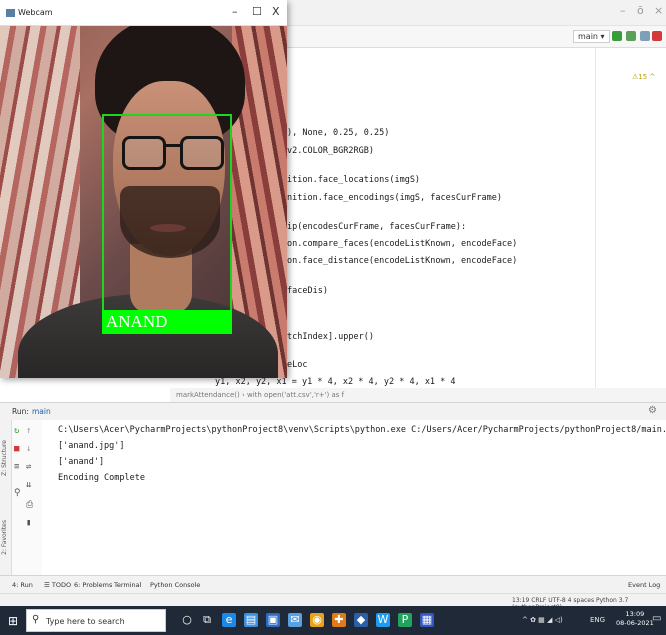  Describe the element at coordinates (229, 620) in the screenshot. I see `edge-icon: e` at that location.